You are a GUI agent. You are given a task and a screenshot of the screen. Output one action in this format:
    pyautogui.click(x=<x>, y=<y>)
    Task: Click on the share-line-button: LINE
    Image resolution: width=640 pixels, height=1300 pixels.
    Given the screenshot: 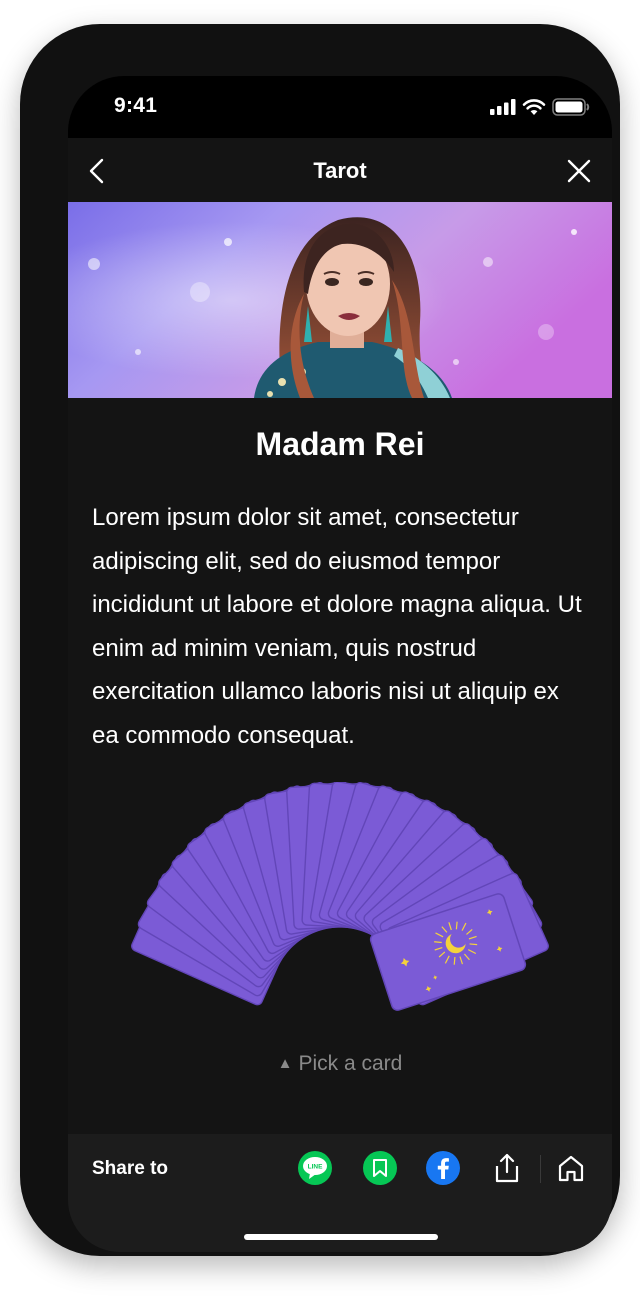 What is the action you would take?
    pyautogui.click(x=315, y=1168)
    